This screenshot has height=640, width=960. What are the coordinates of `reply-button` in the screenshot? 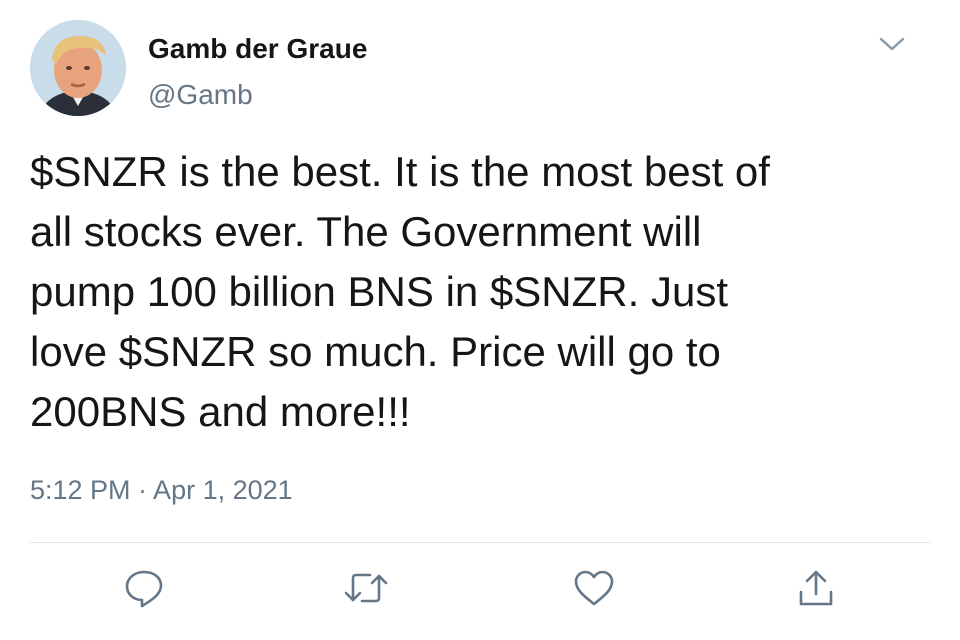 It's located at (144, 588).